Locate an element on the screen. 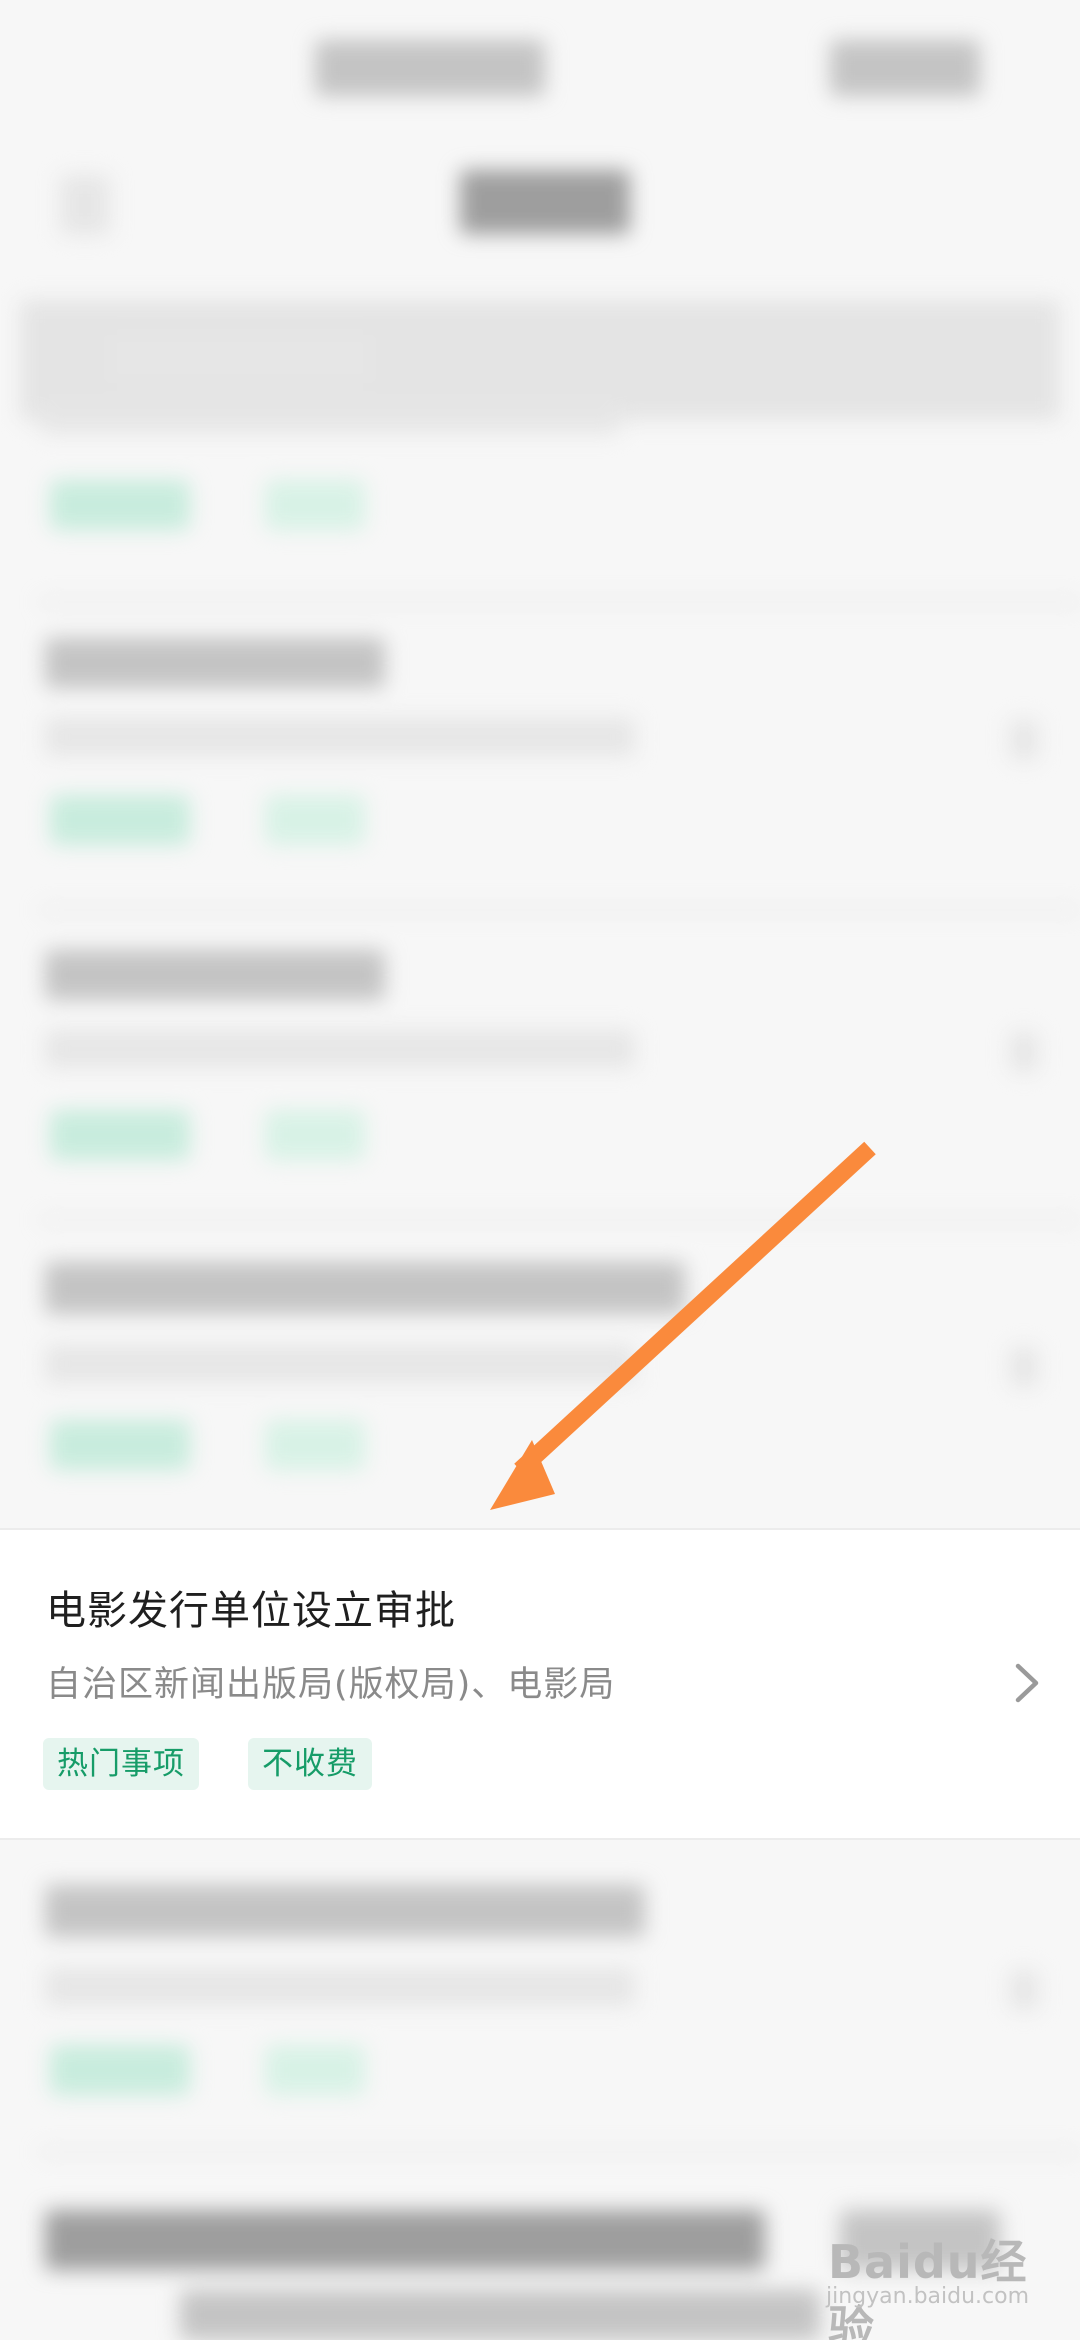  tag-hot-item: 热门事项 is located at coordinates (121, 1764).